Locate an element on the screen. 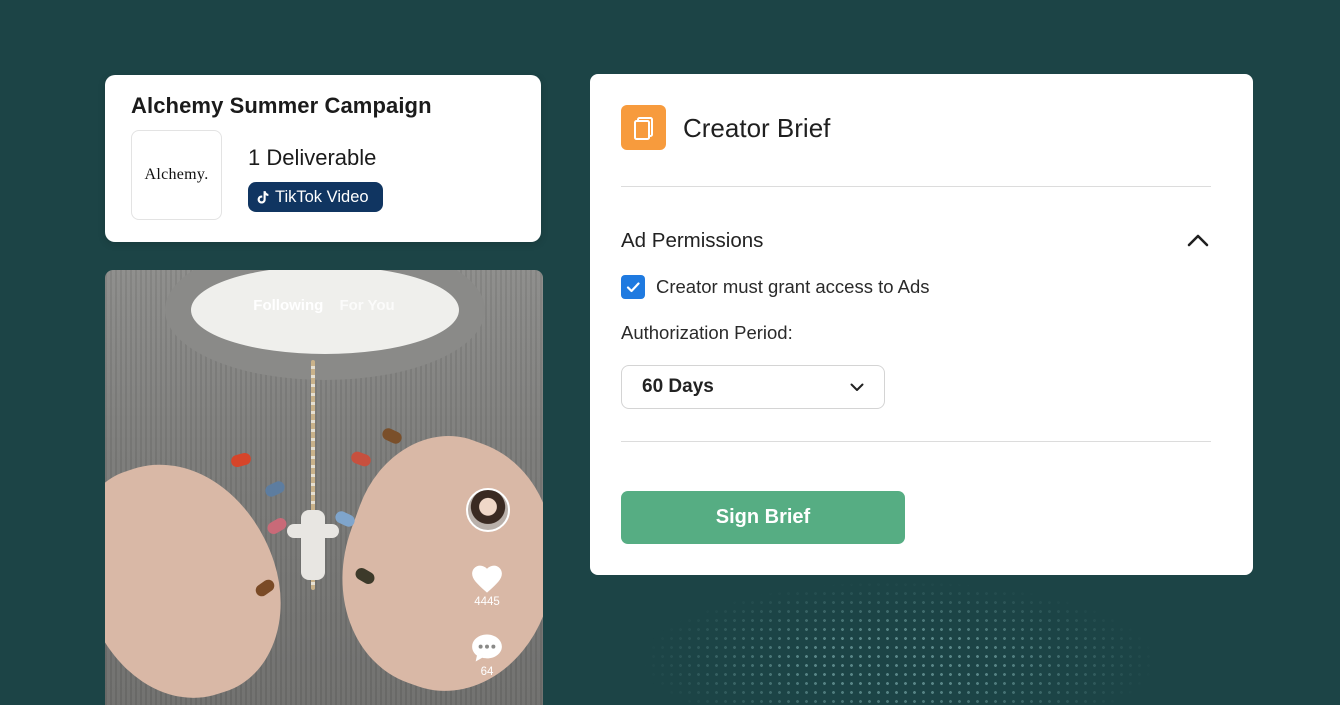 The image size is (1340, 705). tab-for-you: For You is located at coordinates (366, 305).